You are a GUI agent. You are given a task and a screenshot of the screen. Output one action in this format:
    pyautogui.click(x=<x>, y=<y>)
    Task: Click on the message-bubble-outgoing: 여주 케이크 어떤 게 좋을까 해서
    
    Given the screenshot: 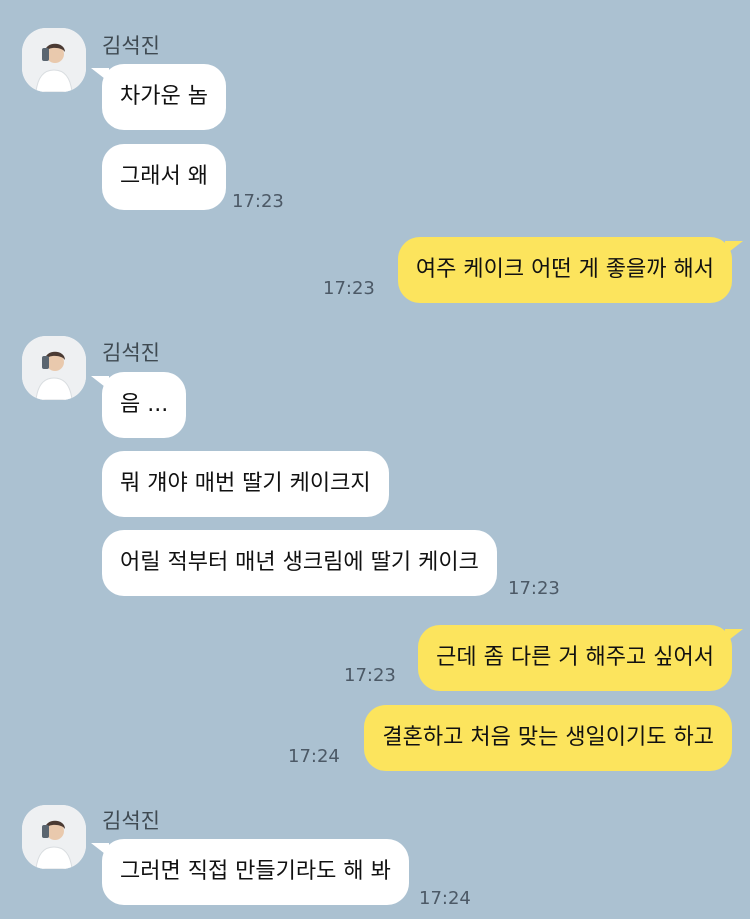 What is the action you would take?
    pyautogui.click(x=570, y=270)
    